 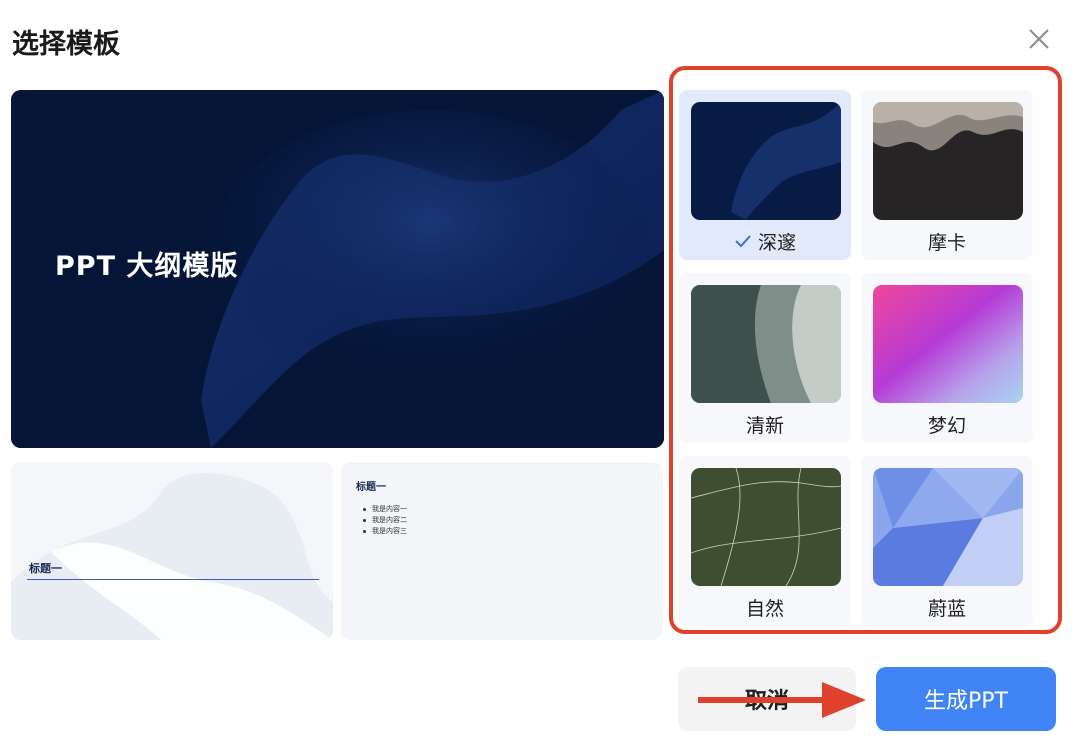 I want to click on list-item: 我是内容一, so click(x=385, y=509).